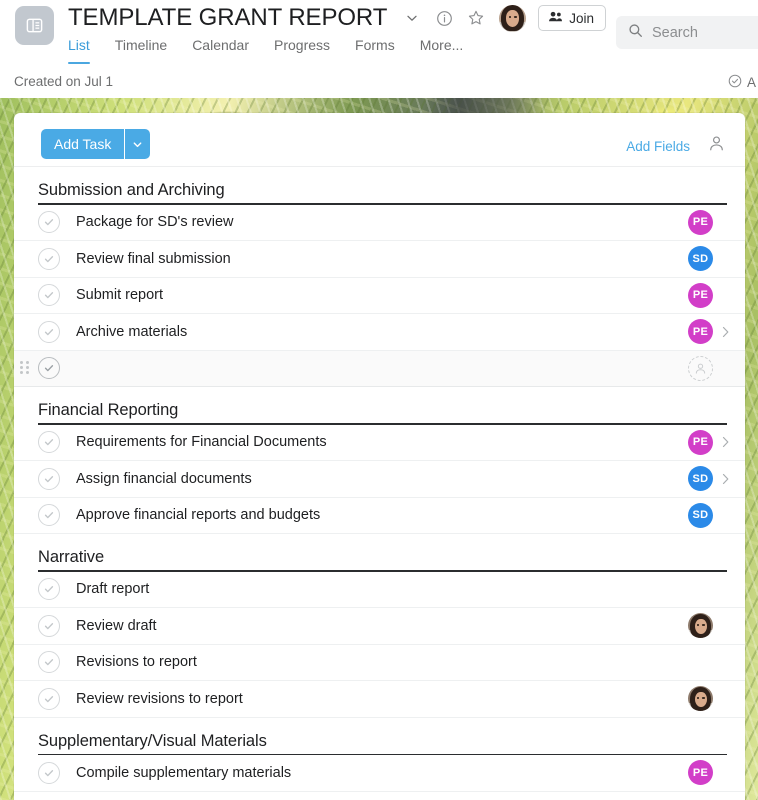 The image size is (758, 800). I want to click on task-name: Compile supplementary materials, so click(183, 773).